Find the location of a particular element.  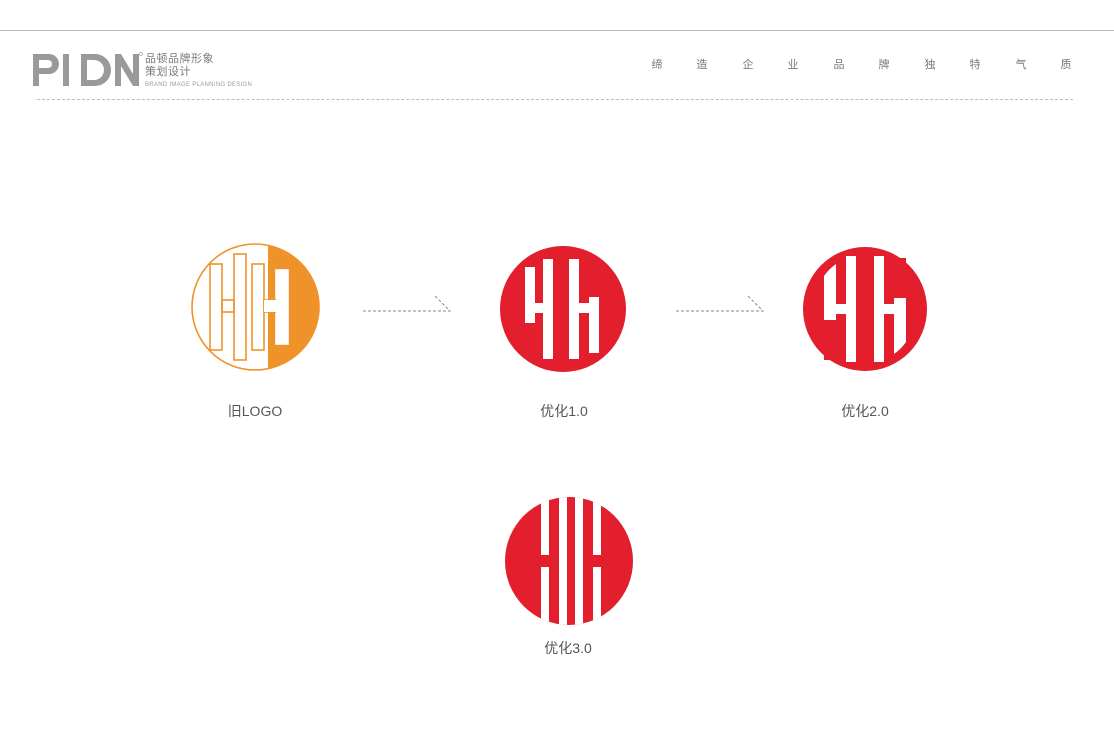

caption-optimized-2: 优化2.0 is located at coordinates (865, 411).